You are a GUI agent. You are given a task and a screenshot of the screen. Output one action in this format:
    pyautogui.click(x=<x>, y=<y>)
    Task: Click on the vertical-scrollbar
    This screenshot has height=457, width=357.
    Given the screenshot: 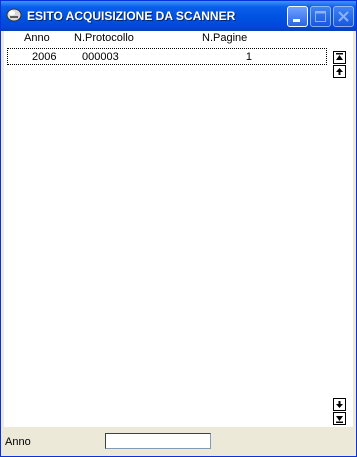 What is the action you would take?
    pyautogui.click(x=340, y=237)
    